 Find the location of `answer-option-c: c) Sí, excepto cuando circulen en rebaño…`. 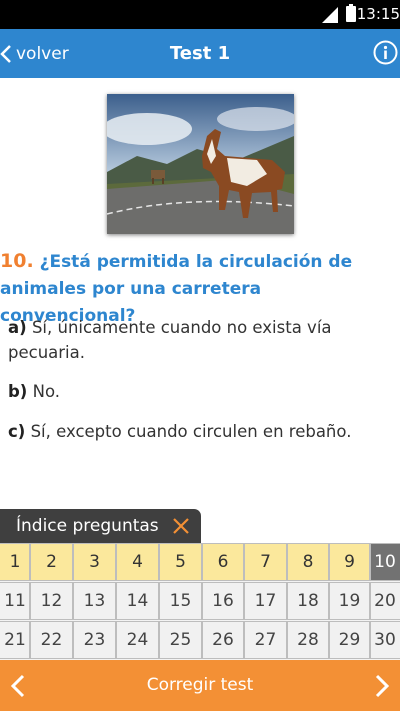

answer-option-c: c) Sí, excepto cuando circulen en rebaño… is located at coordinates (193, 431).